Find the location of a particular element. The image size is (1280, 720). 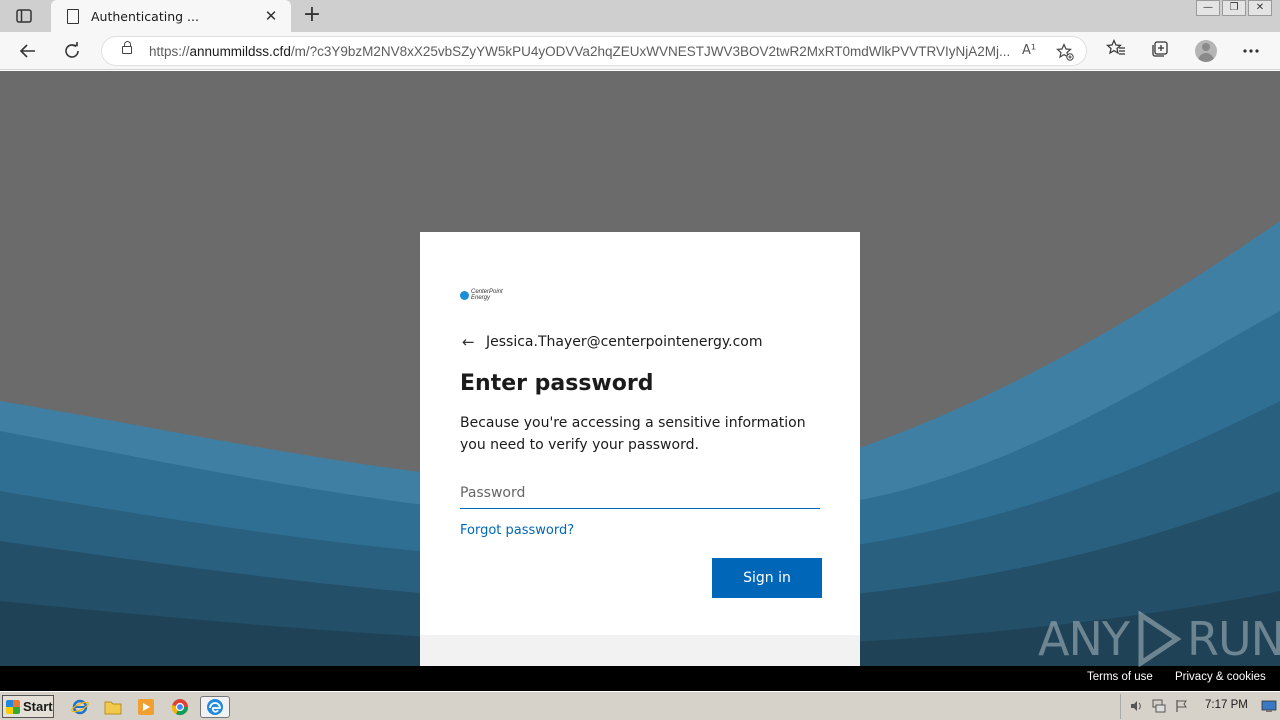

volume-icon is located at coordinates (1136, 706).